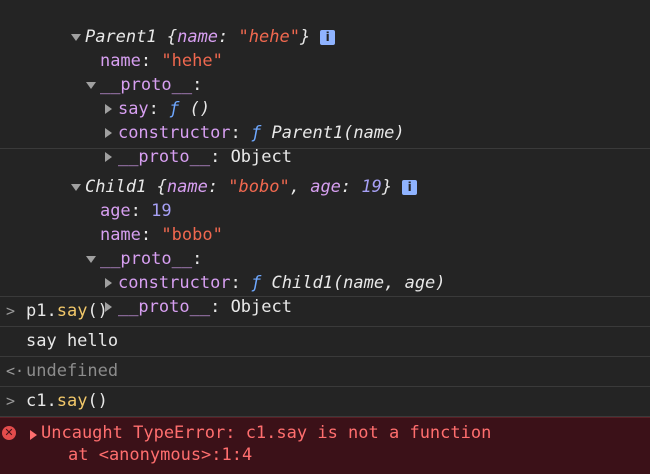  What do you see at coordinates (325, 372) in the screenshot?
I see `console-return-row: <· undefined` at bounding box center [325, 372].